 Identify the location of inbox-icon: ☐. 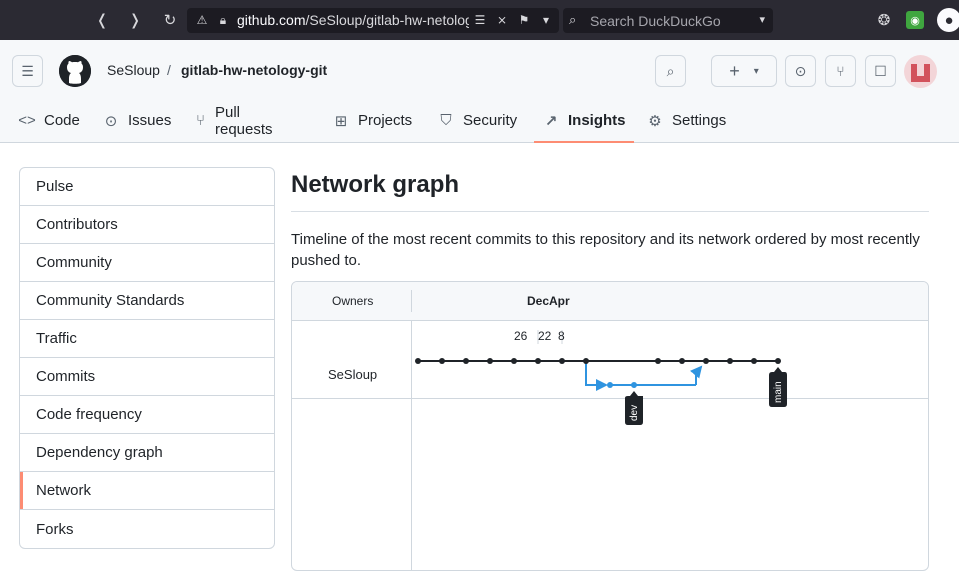
(880, 70).